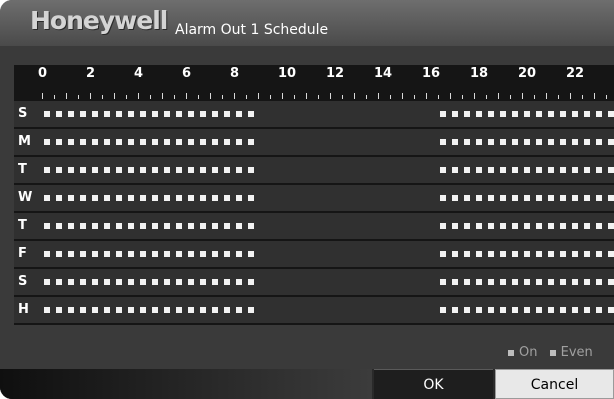 This screenshot has height=399, width=614. I want to click on day-row: F, so click(314, 254).